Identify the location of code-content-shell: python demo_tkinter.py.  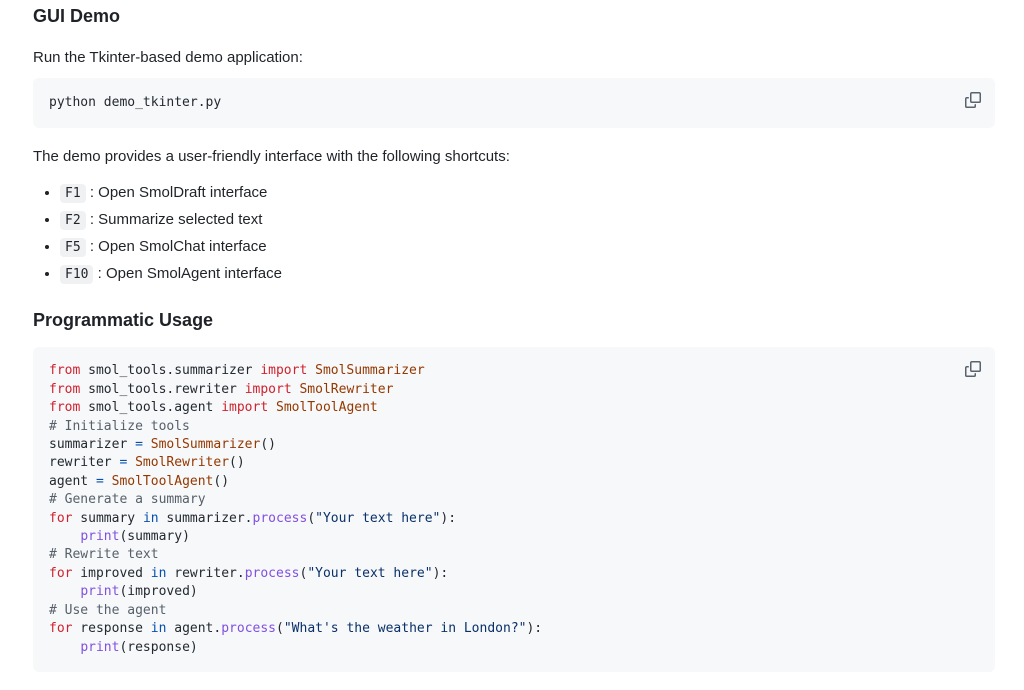
(135, 102).